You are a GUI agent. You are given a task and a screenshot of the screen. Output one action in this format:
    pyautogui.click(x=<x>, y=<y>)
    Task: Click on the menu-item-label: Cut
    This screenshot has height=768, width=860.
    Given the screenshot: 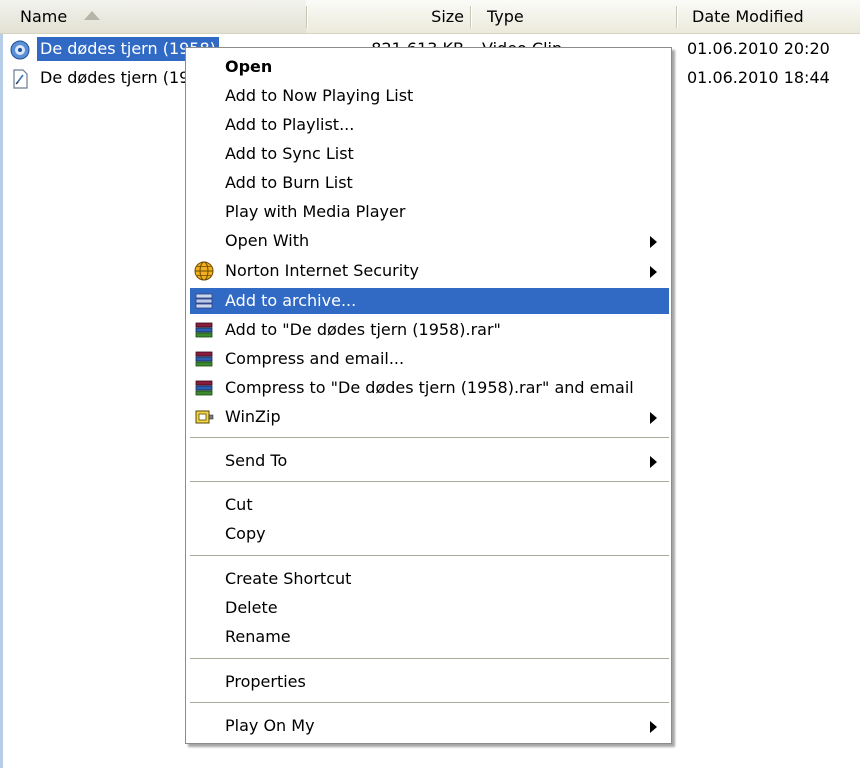 What is the action you would take?
    pyautogui.click(x=239, y=504)
    